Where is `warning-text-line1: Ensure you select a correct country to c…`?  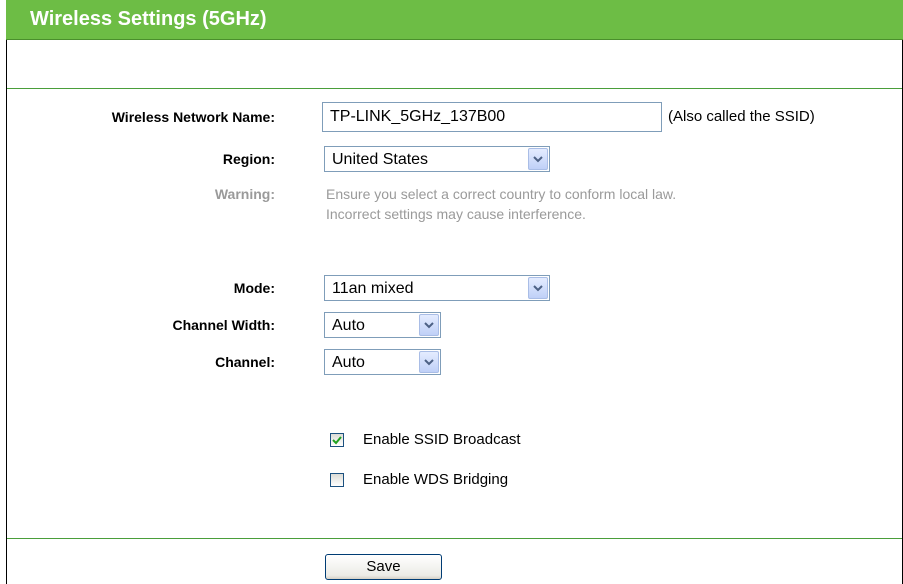 warning-text-line1: Ensure you select a correct country to c… is located at coordinates (501, 194).